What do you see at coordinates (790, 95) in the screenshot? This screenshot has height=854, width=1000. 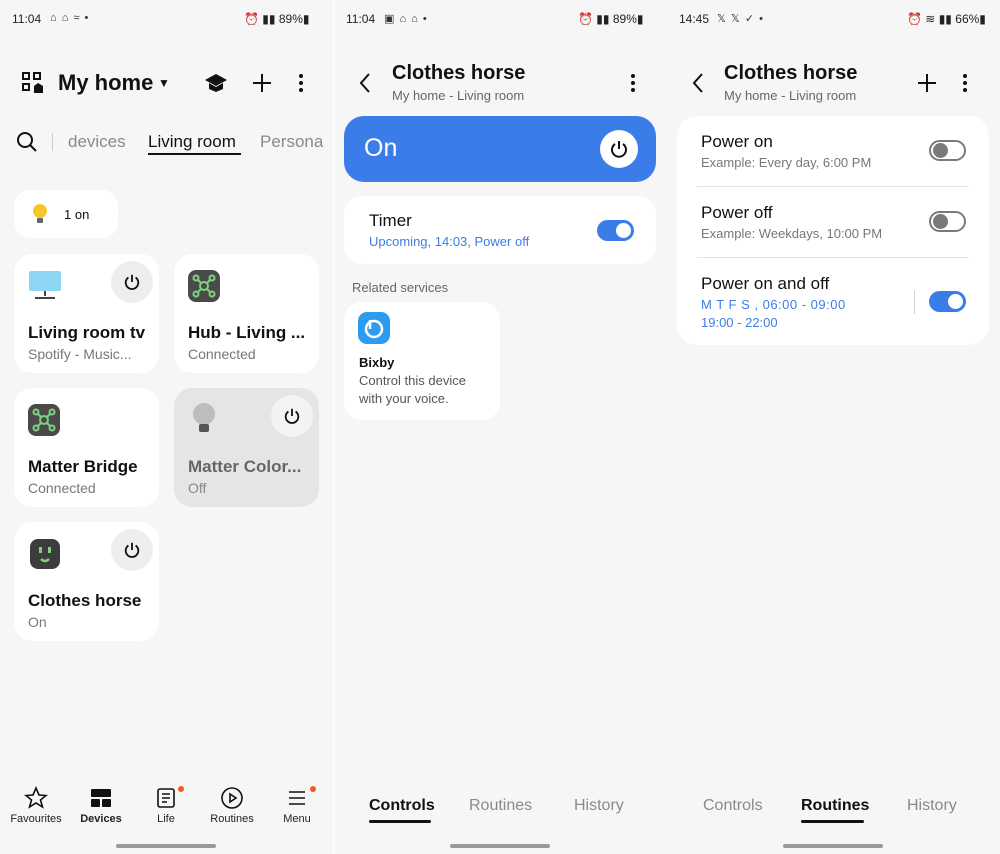 I see `device-location: My home - Living room` at bounding box center [790, 95].